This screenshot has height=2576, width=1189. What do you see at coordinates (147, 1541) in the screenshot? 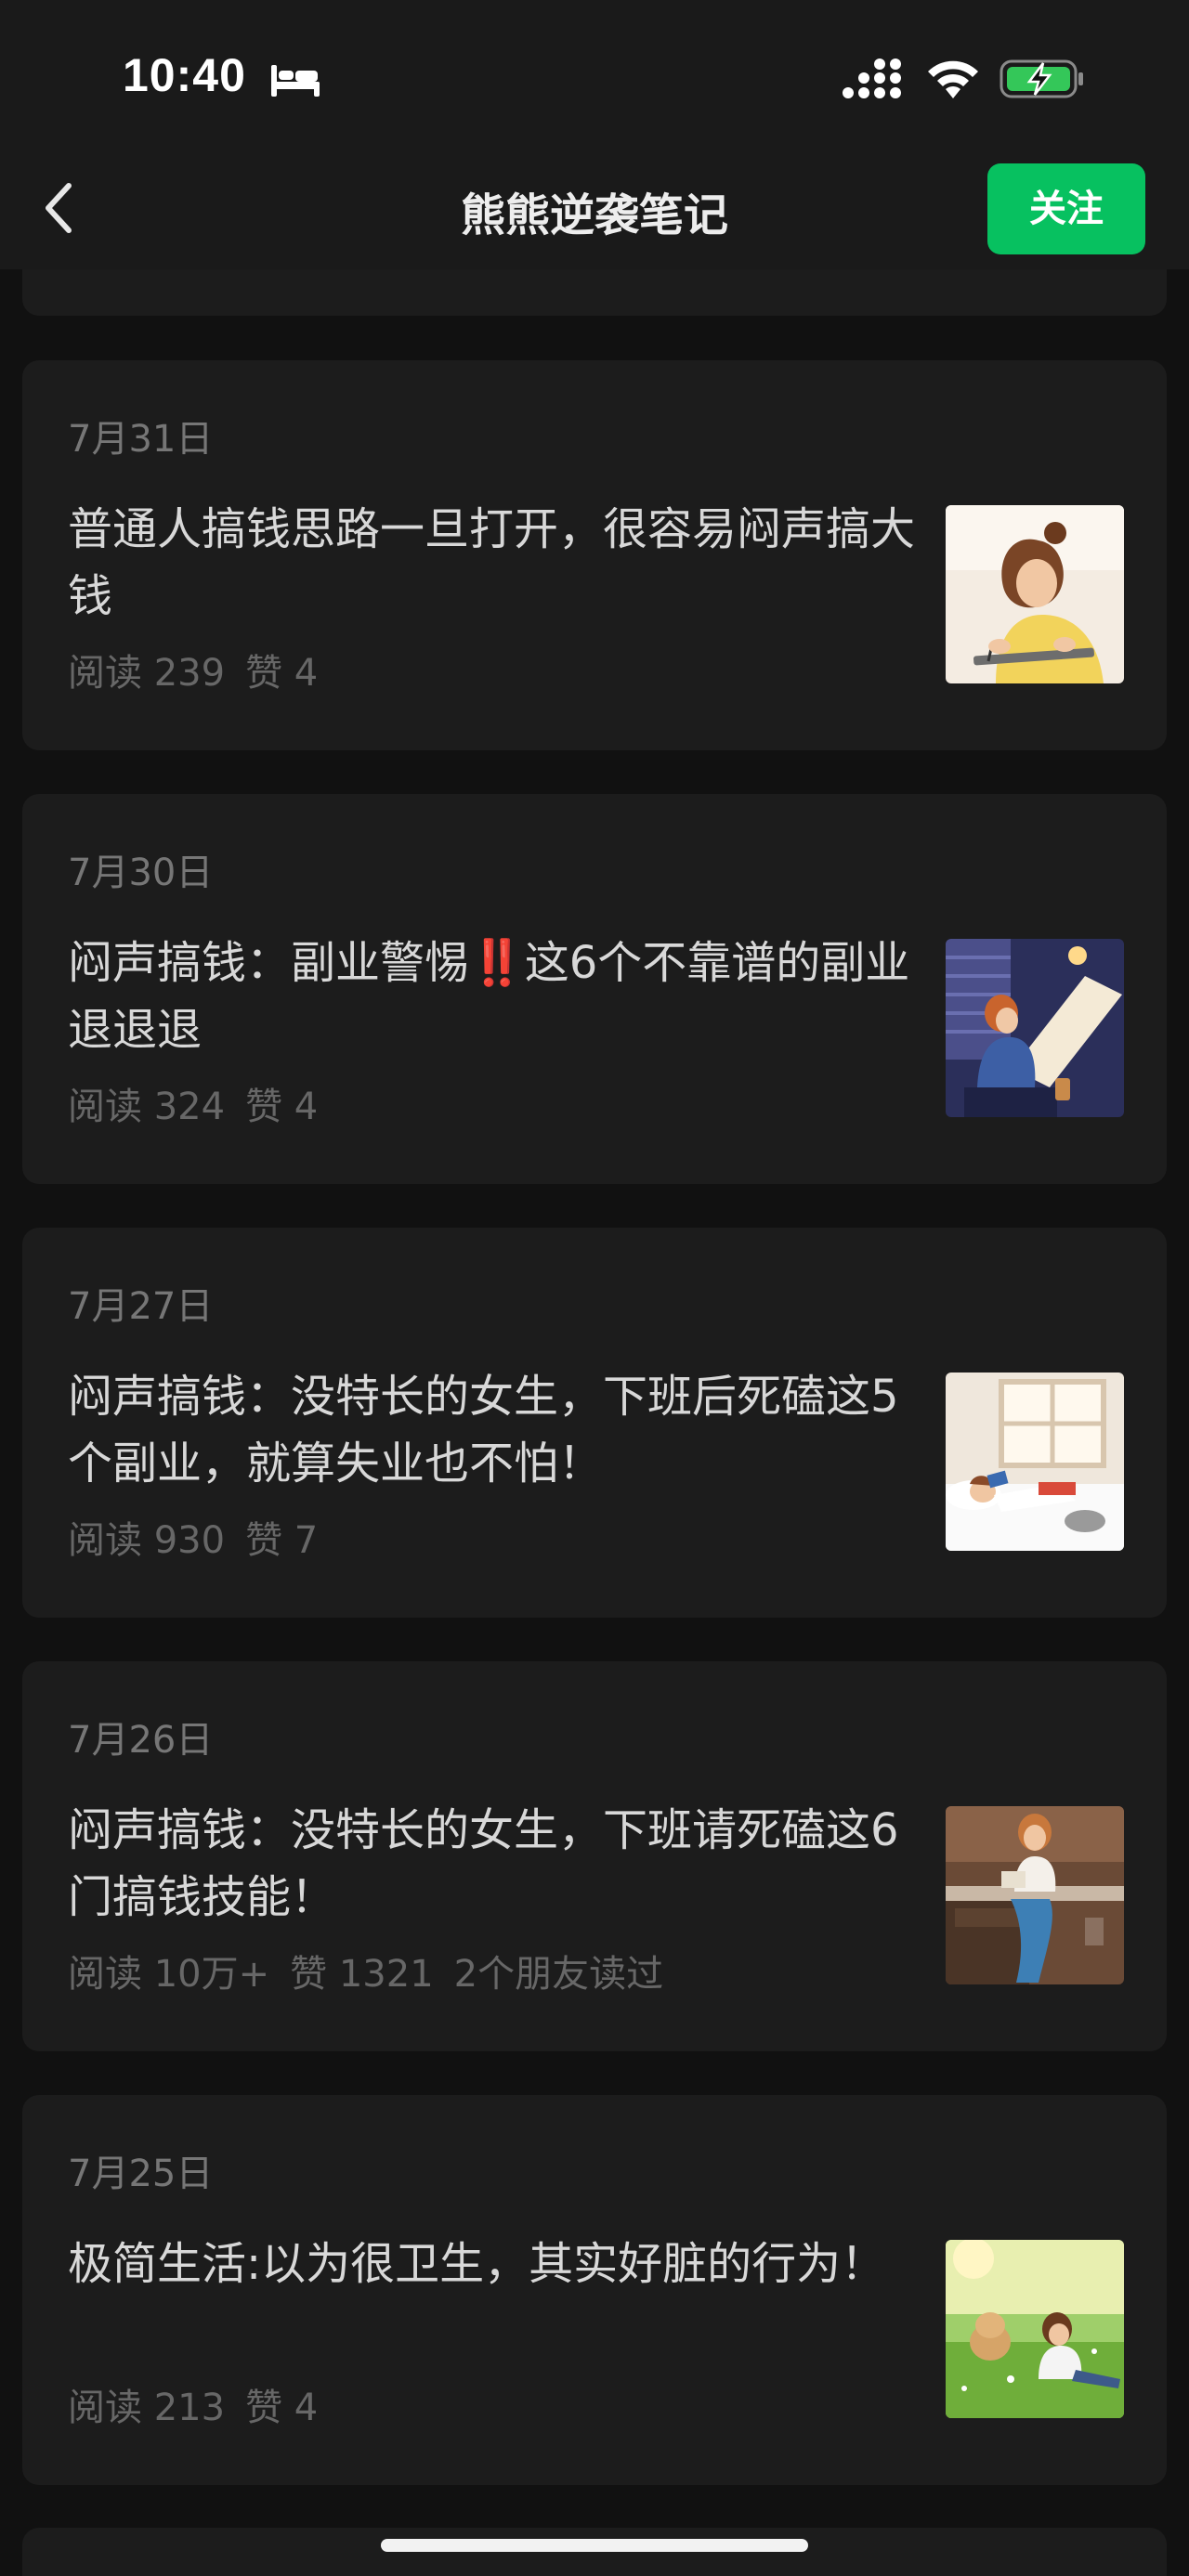
I see `read-count: 阅读 930` at bounding box center [147, 1541].